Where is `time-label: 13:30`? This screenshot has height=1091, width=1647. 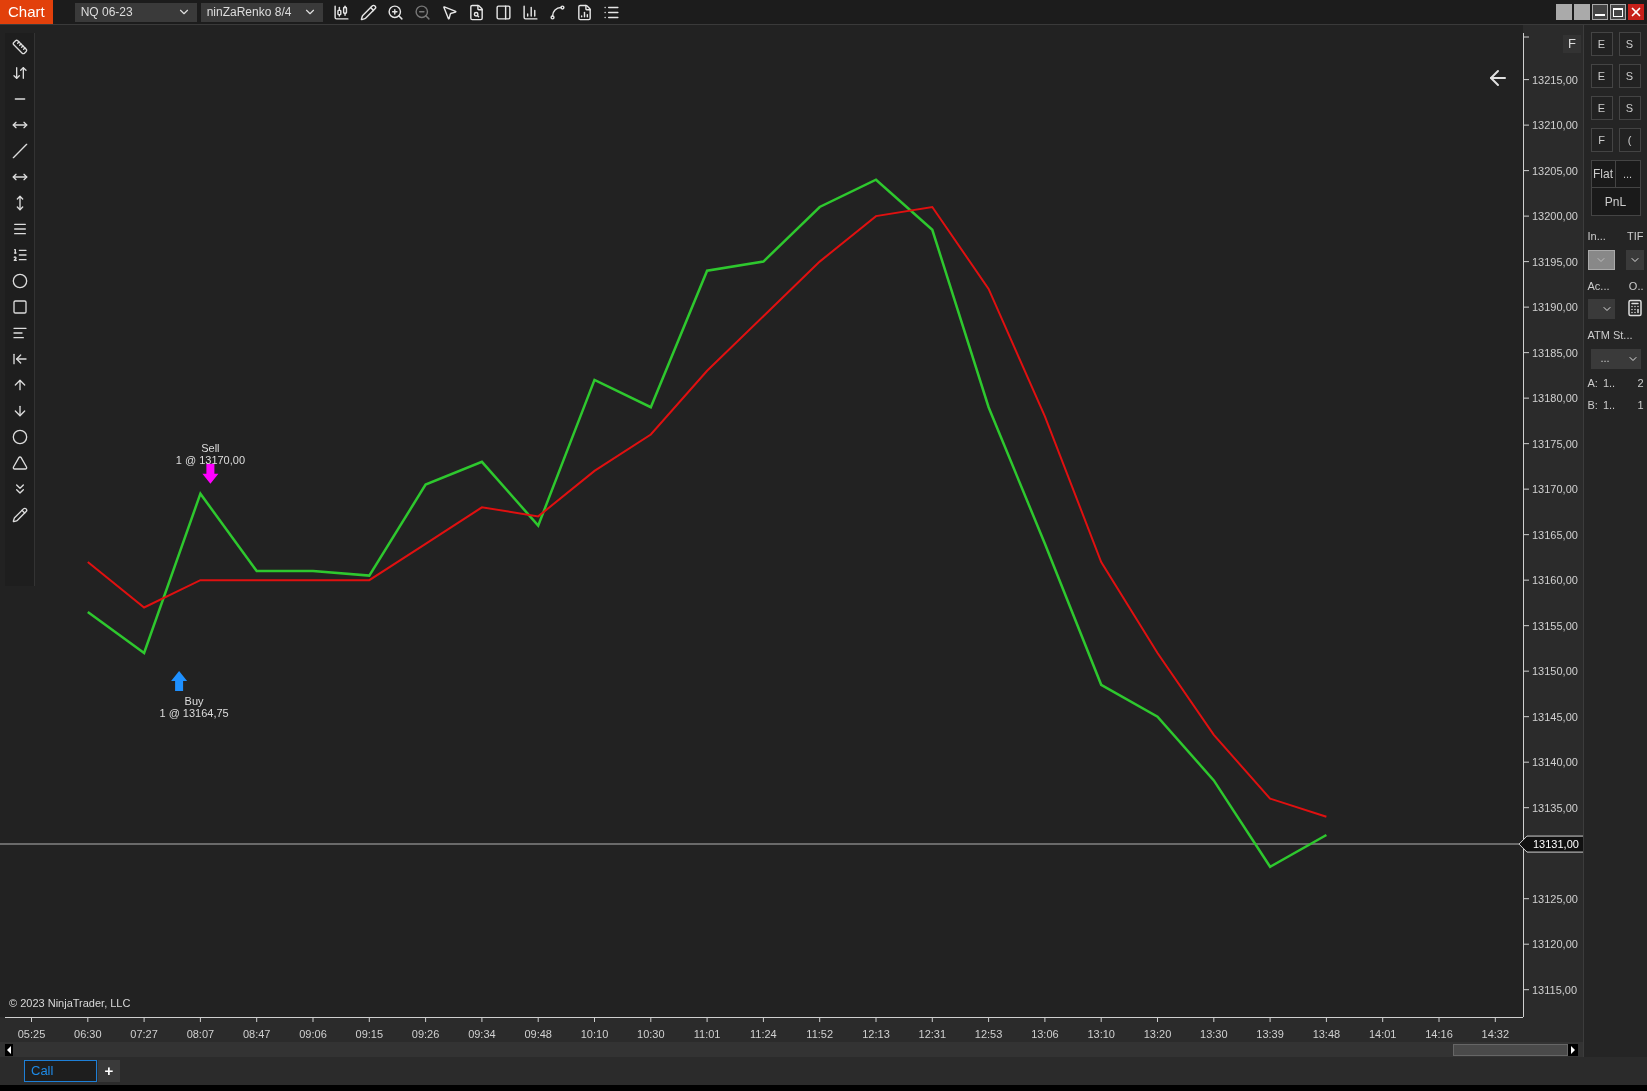
time-label: 13:30 is located at coordinates (1214, 1034).